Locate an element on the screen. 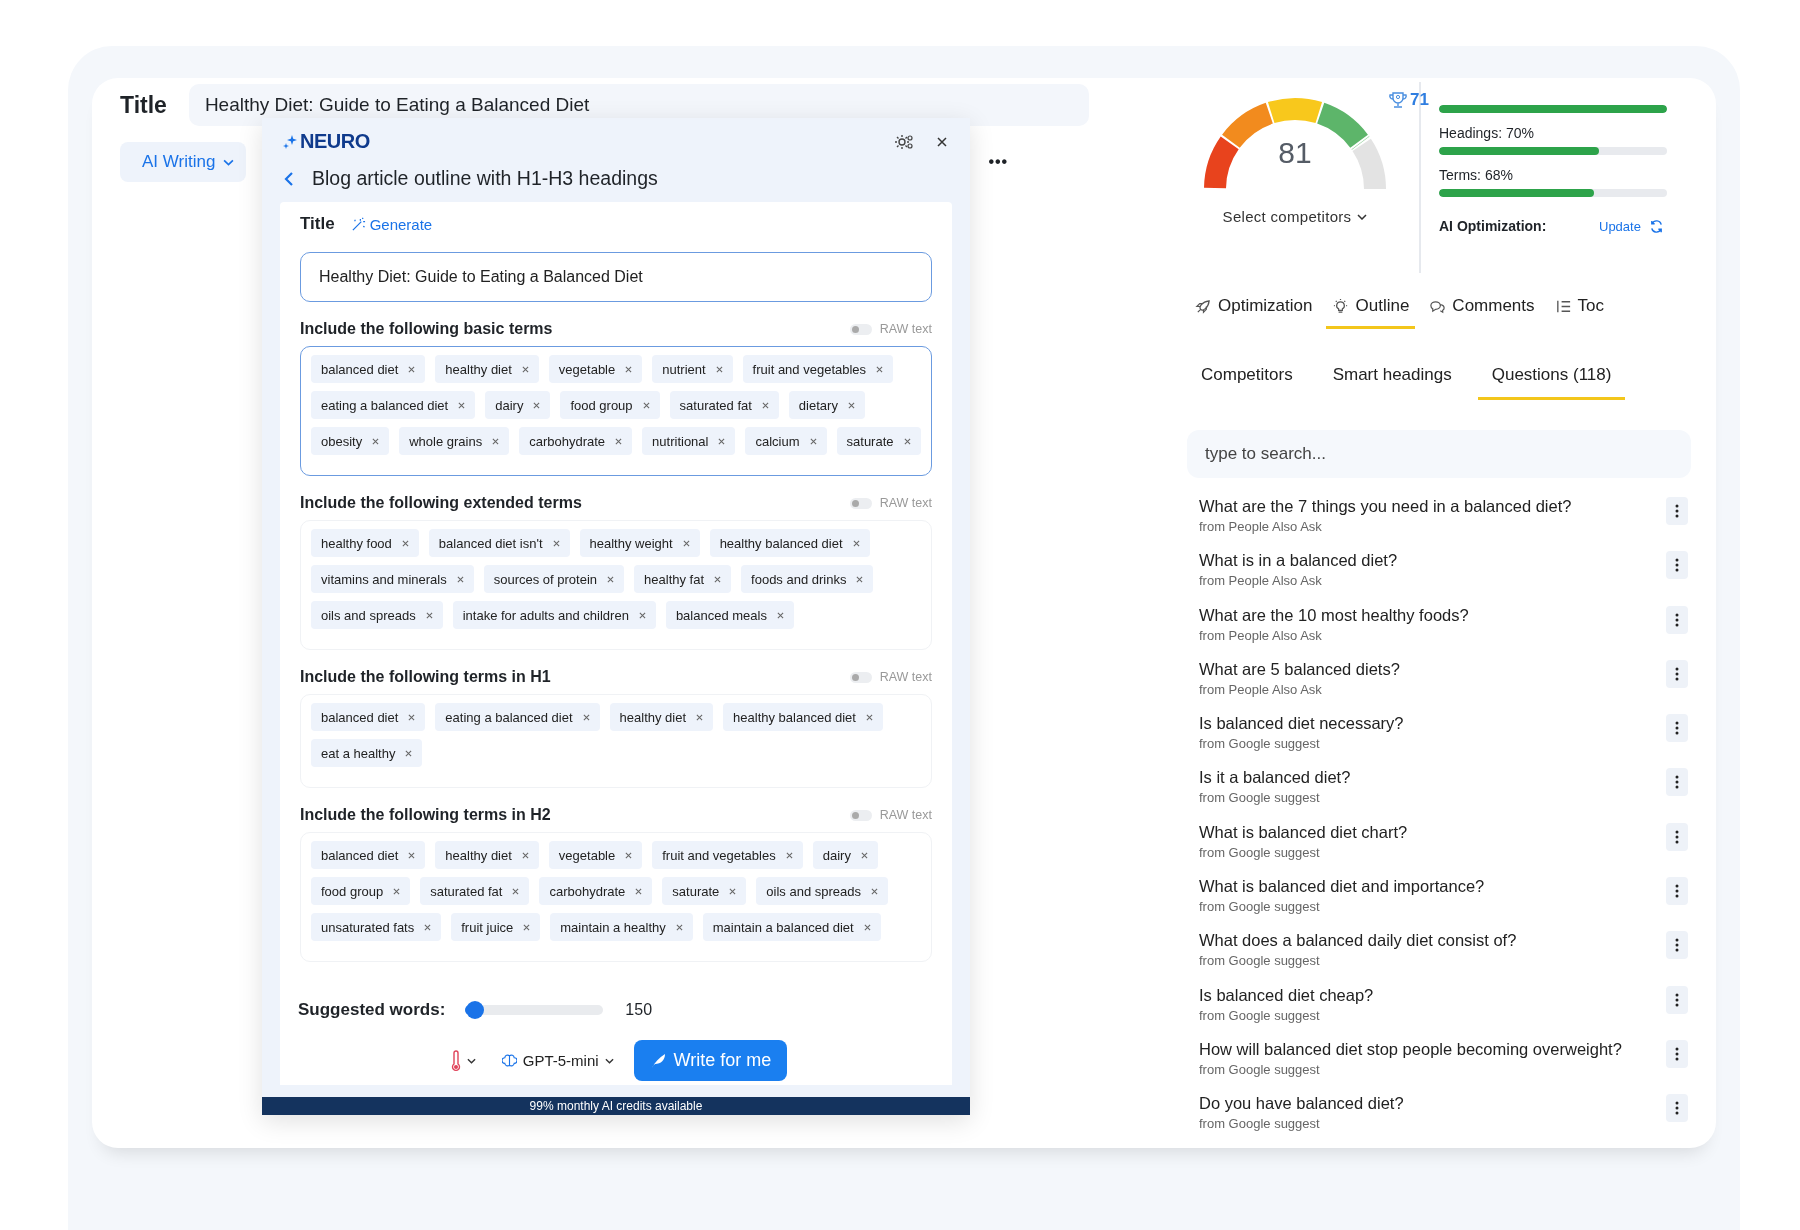 This screenshot has height=1230, width=1800. question-text: What are 5 balanced diets? is located at coordinates (1299, 669).